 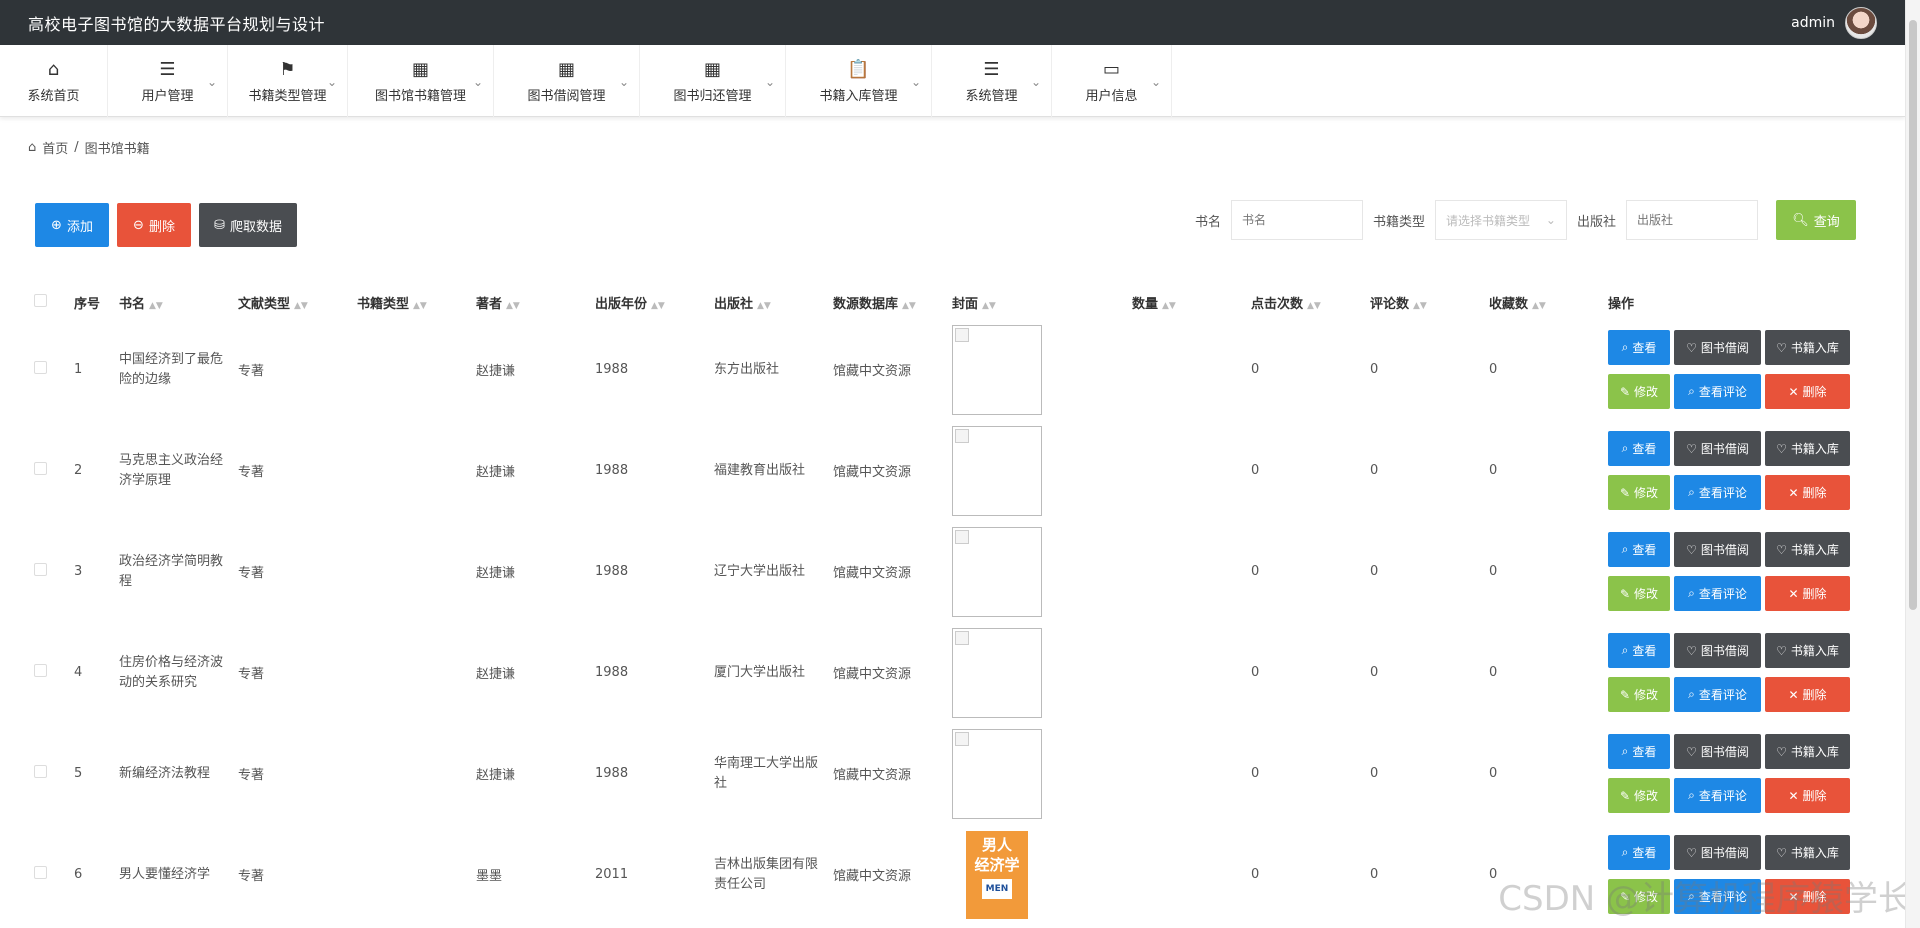 I want to click on user-menu: admin, so click(x=1834, y=22).